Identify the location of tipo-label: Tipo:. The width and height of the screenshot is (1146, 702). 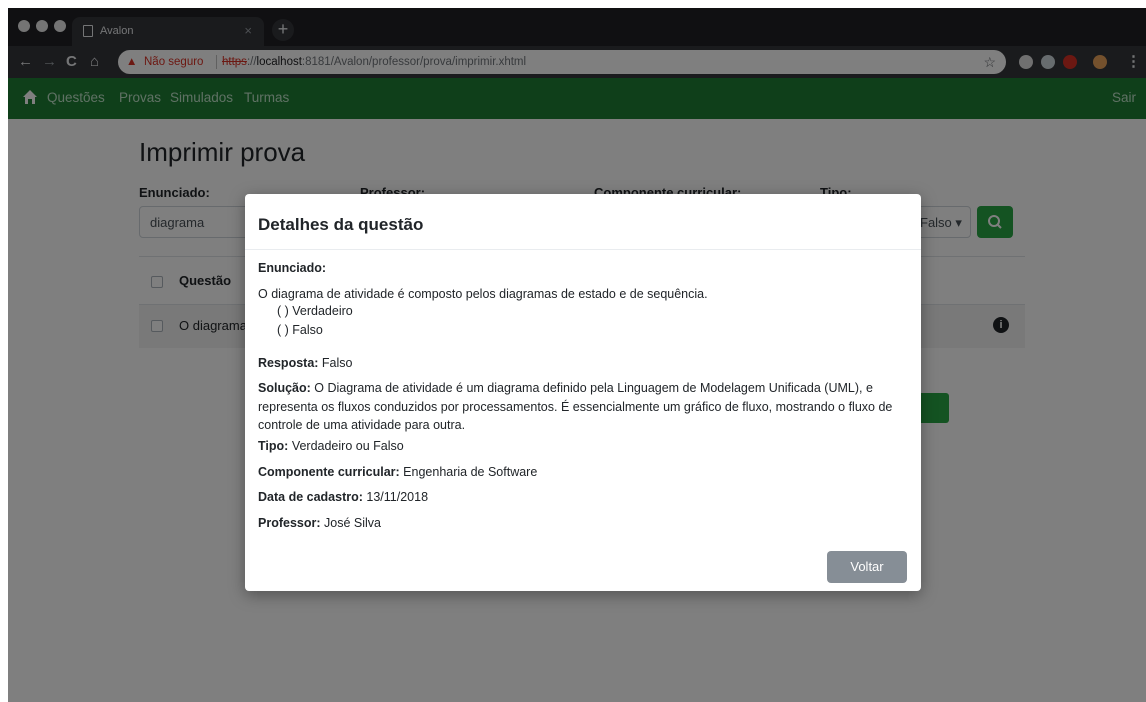
(273, 446).